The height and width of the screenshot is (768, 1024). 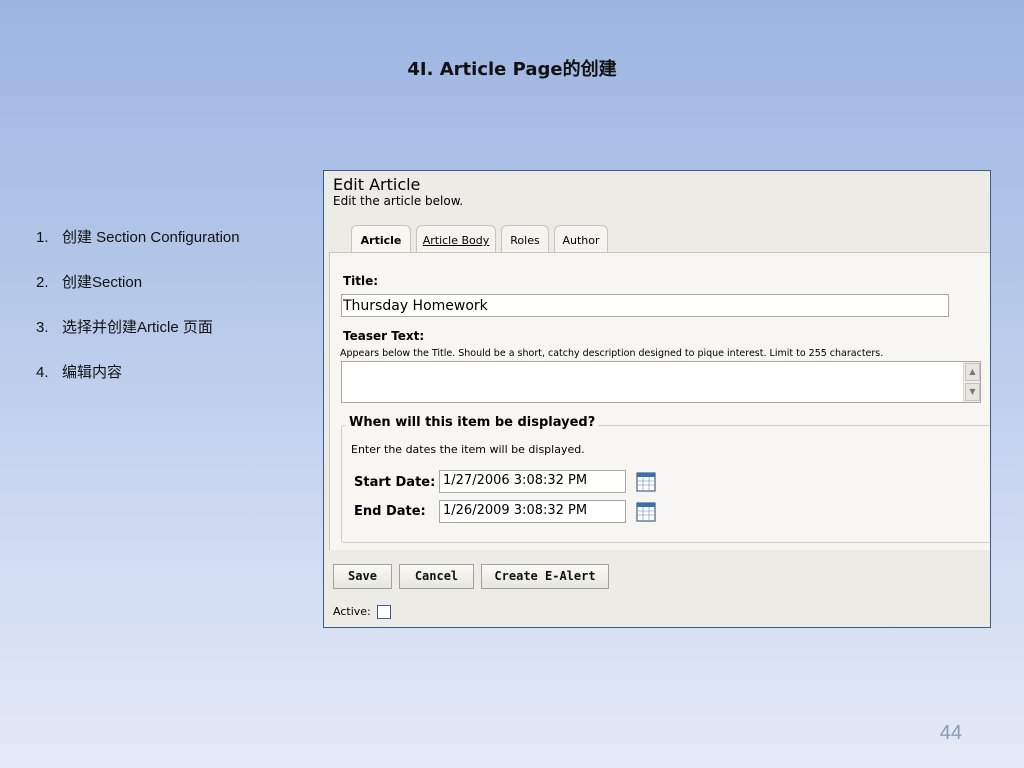 What do you see at coordinates (42, 327) in the screenshot?
I see `step-number: 3.` at bounding box center [42, 327].